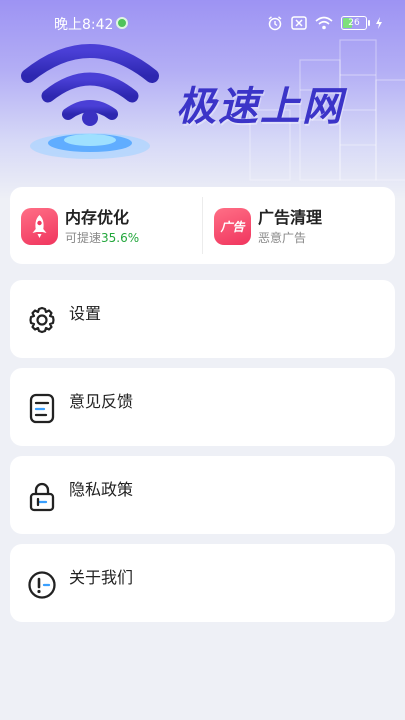 The image size is (405, 720). Describe the element at coordinates (282, 238) in the screenshot. I see `ad-clean-subtitle: 恶意广告` at that location.